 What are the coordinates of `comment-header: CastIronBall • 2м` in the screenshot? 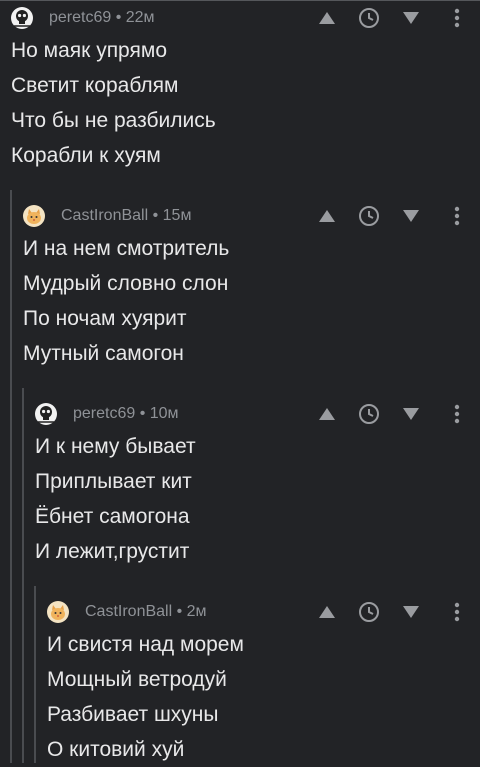 It's located at (127, 612).